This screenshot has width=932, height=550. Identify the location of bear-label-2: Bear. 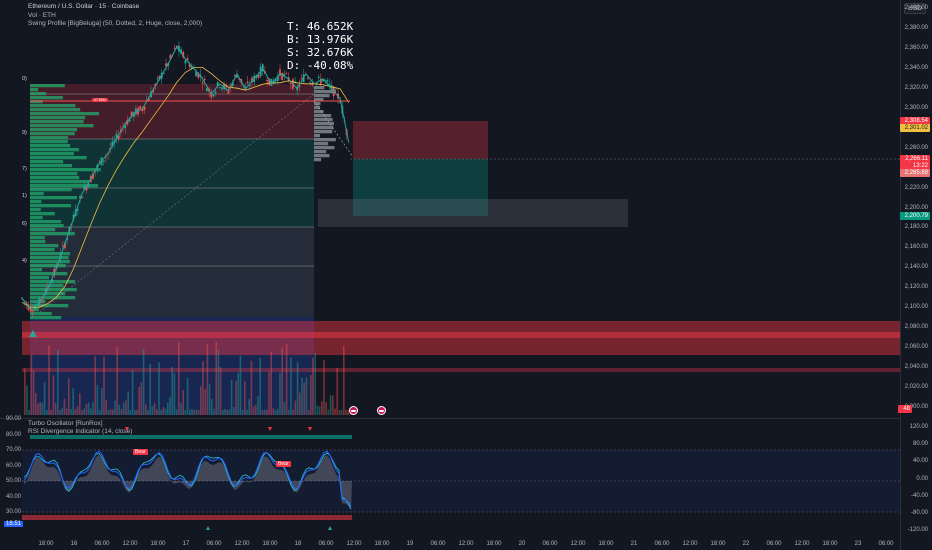
(283, 464).